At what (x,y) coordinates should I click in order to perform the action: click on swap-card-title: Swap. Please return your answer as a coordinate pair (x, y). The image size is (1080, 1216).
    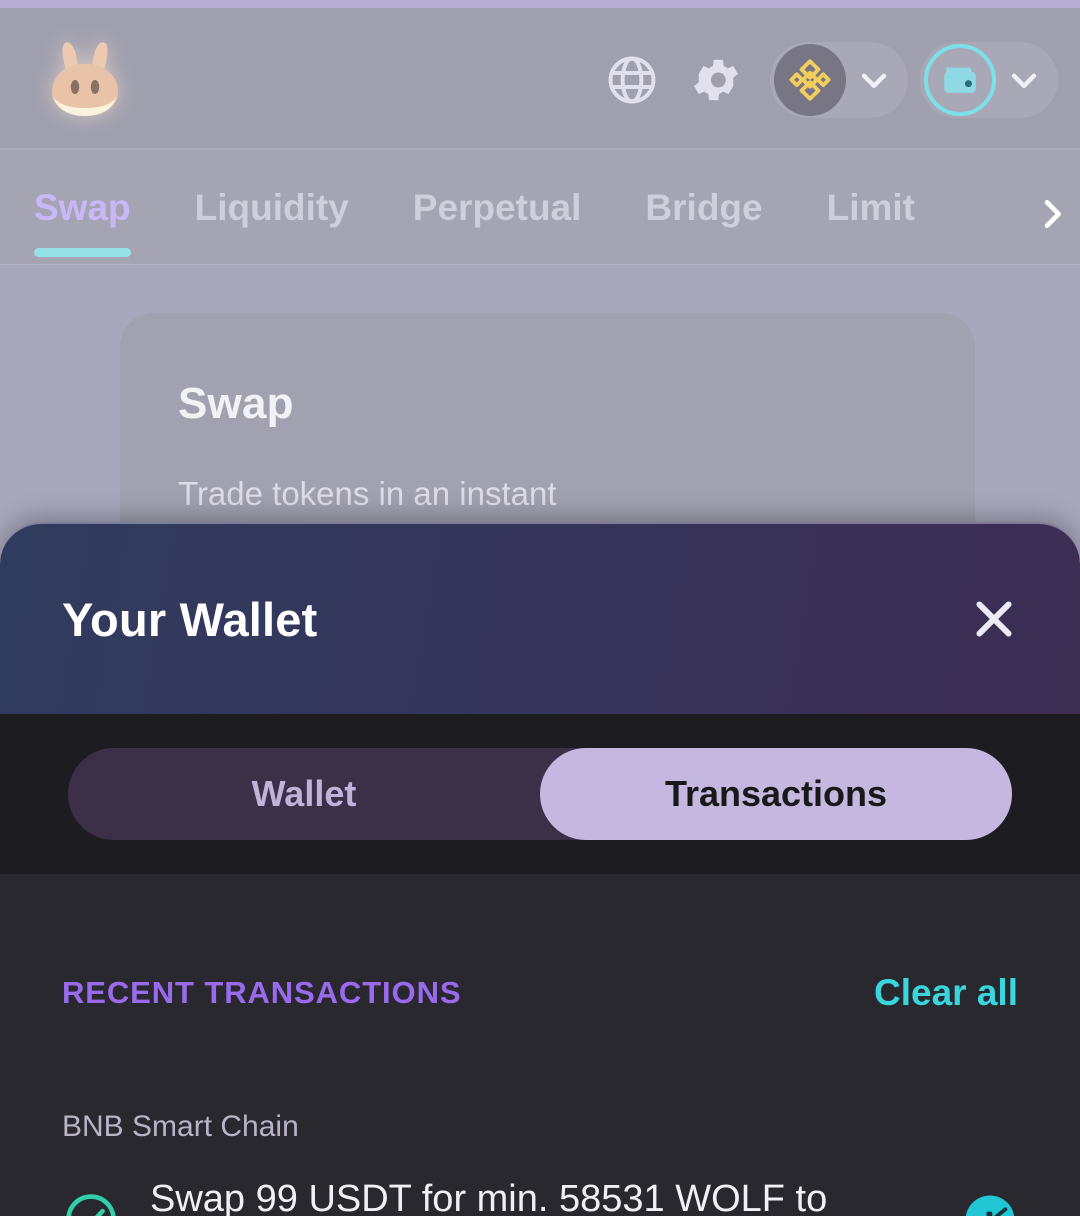
    Looking at the image, I should click on (236, 403).